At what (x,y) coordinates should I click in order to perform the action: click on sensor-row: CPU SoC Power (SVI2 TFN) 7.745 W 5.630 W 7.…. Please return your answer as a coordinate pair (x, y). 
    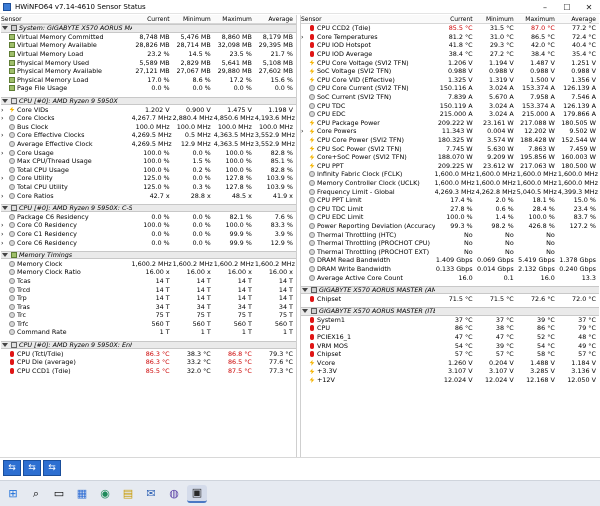
    Looking at the image, I should click on (450, 148).